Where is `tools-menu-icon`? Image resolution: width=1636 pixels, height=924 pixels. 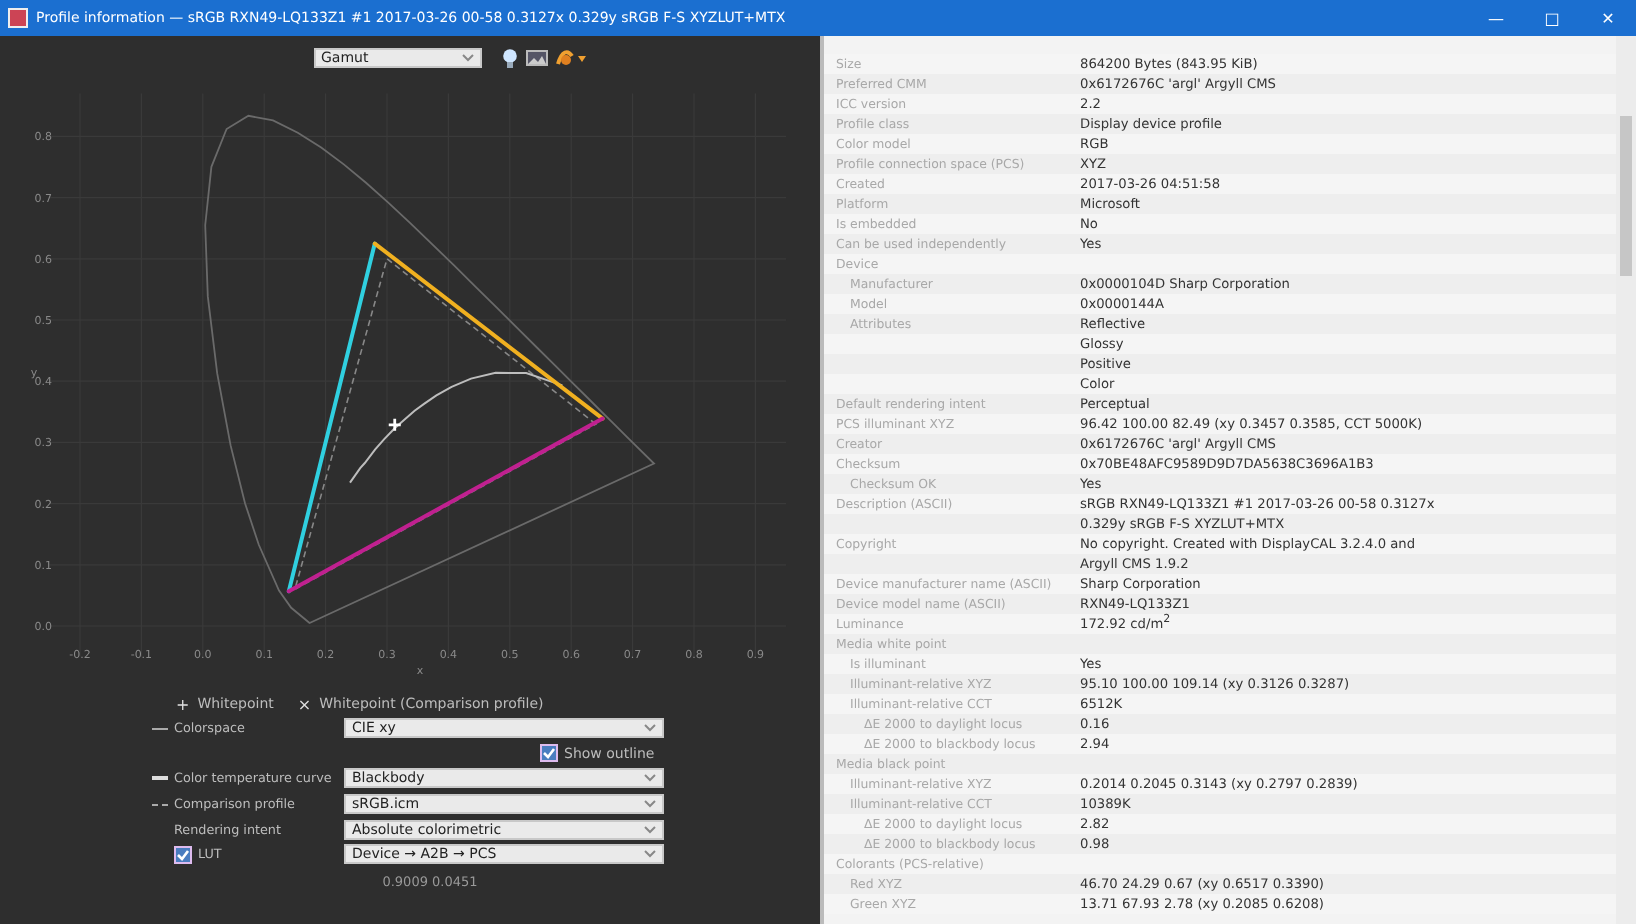 tools-menu-icon is located at coordinates (571, 58).